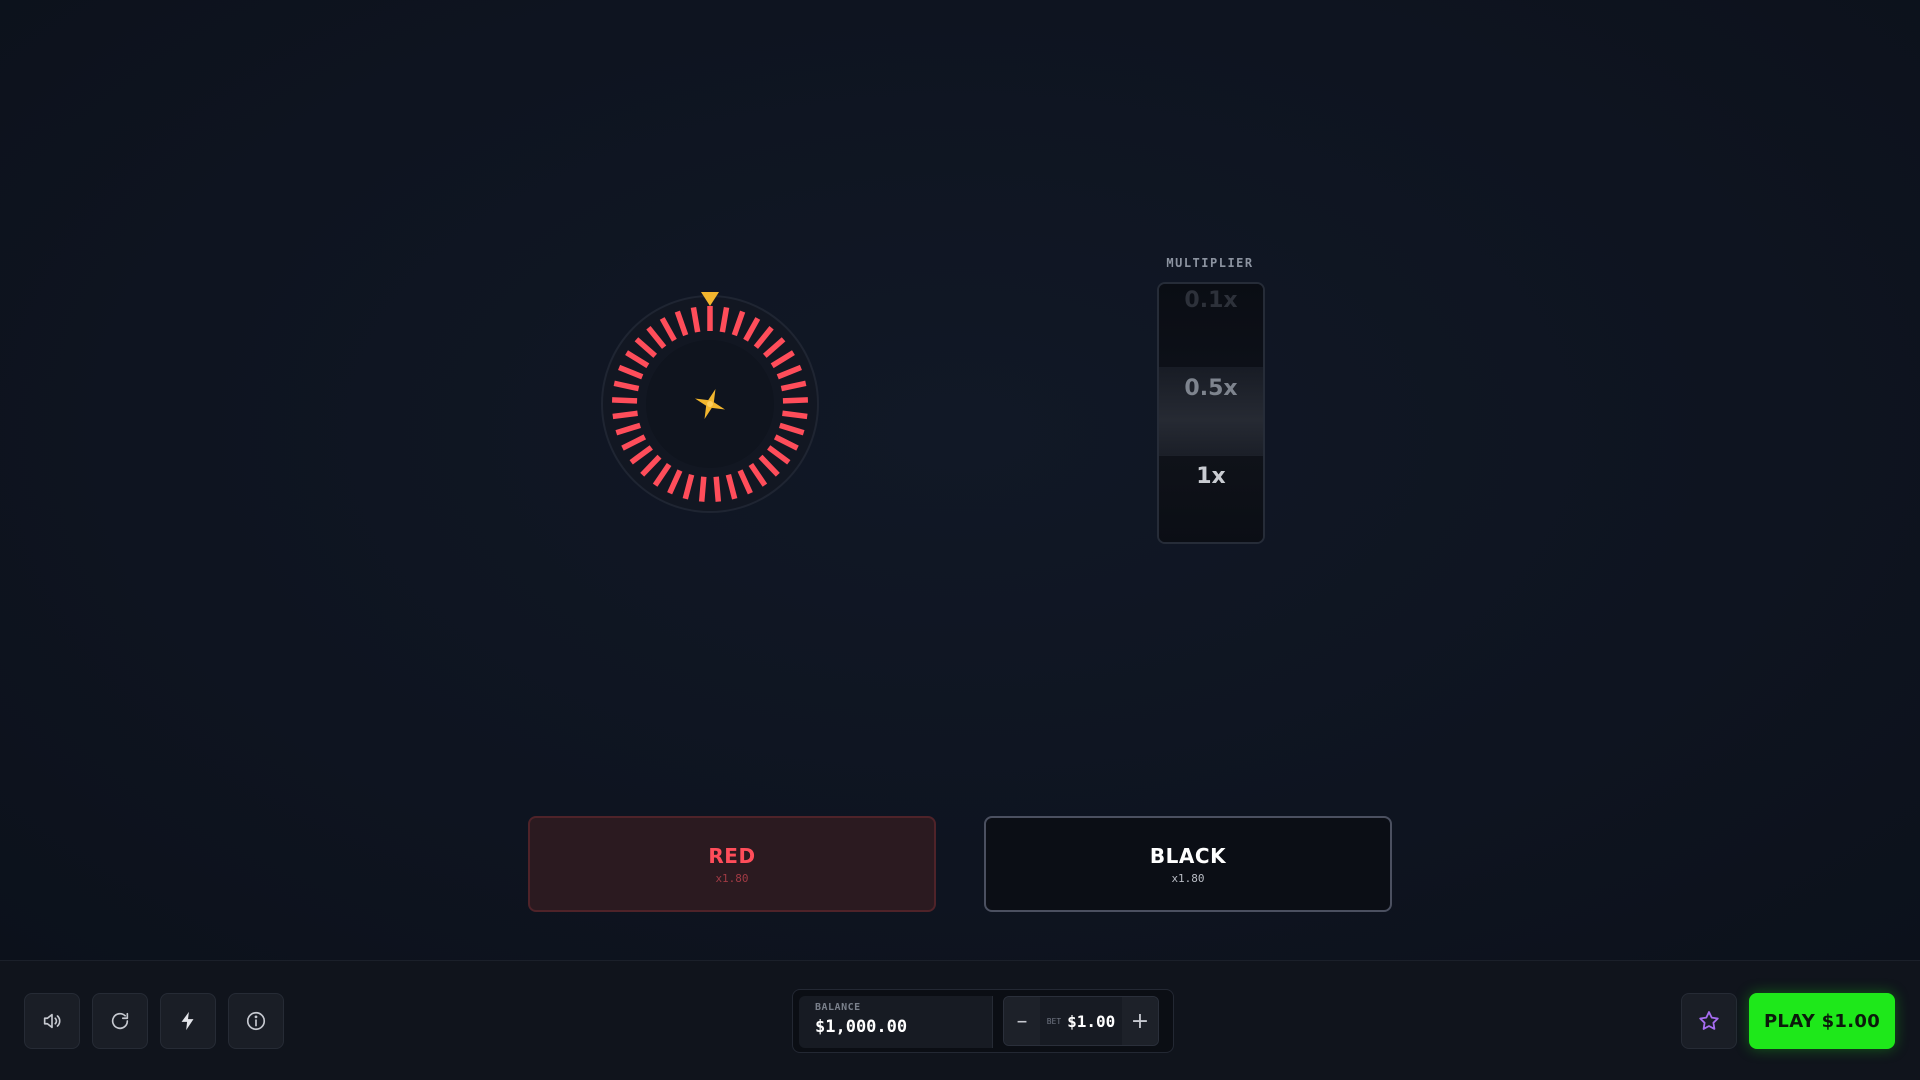 The width and height of the screenshot is (1920, 1080). I want to click on balance-display: BALANCE $1,000.00, so click(896, 1022).